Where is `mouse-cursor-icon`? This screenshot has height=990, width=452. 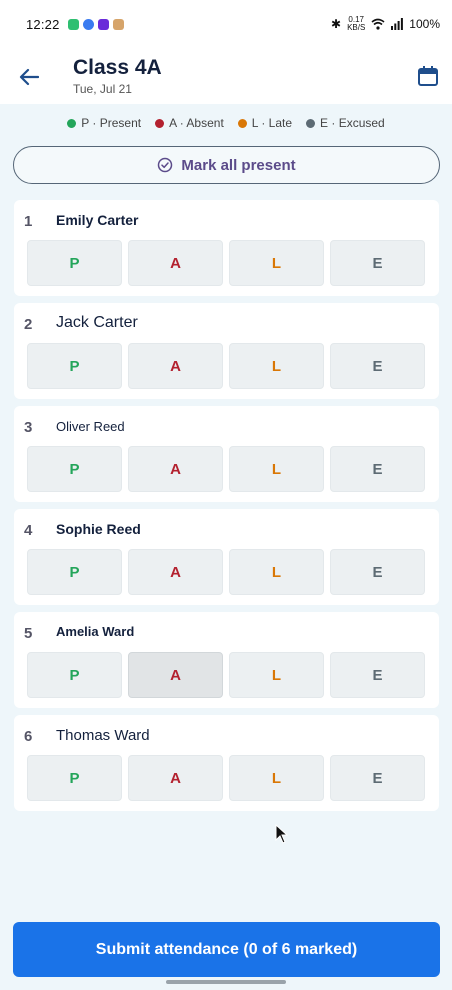 mouse-cursor-icon is located at coordinates (282, 834).